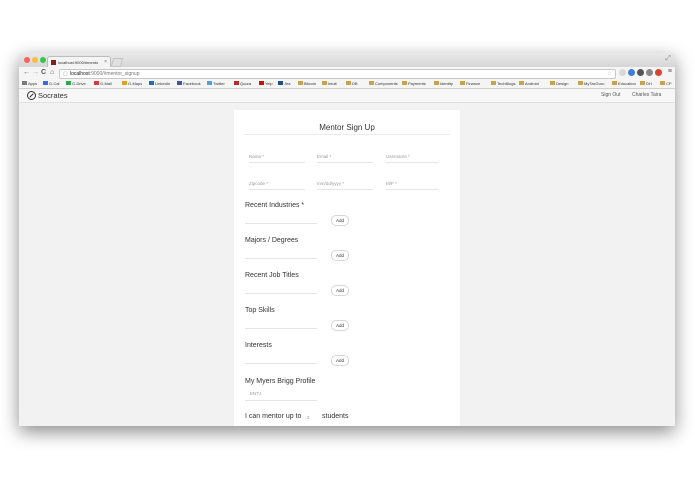 The width and height of the screenshot is (695, 494). What do you see at coordinates (27, 60) in the screenshot?
I see `close-window-button` at bounding box center [27, 60].